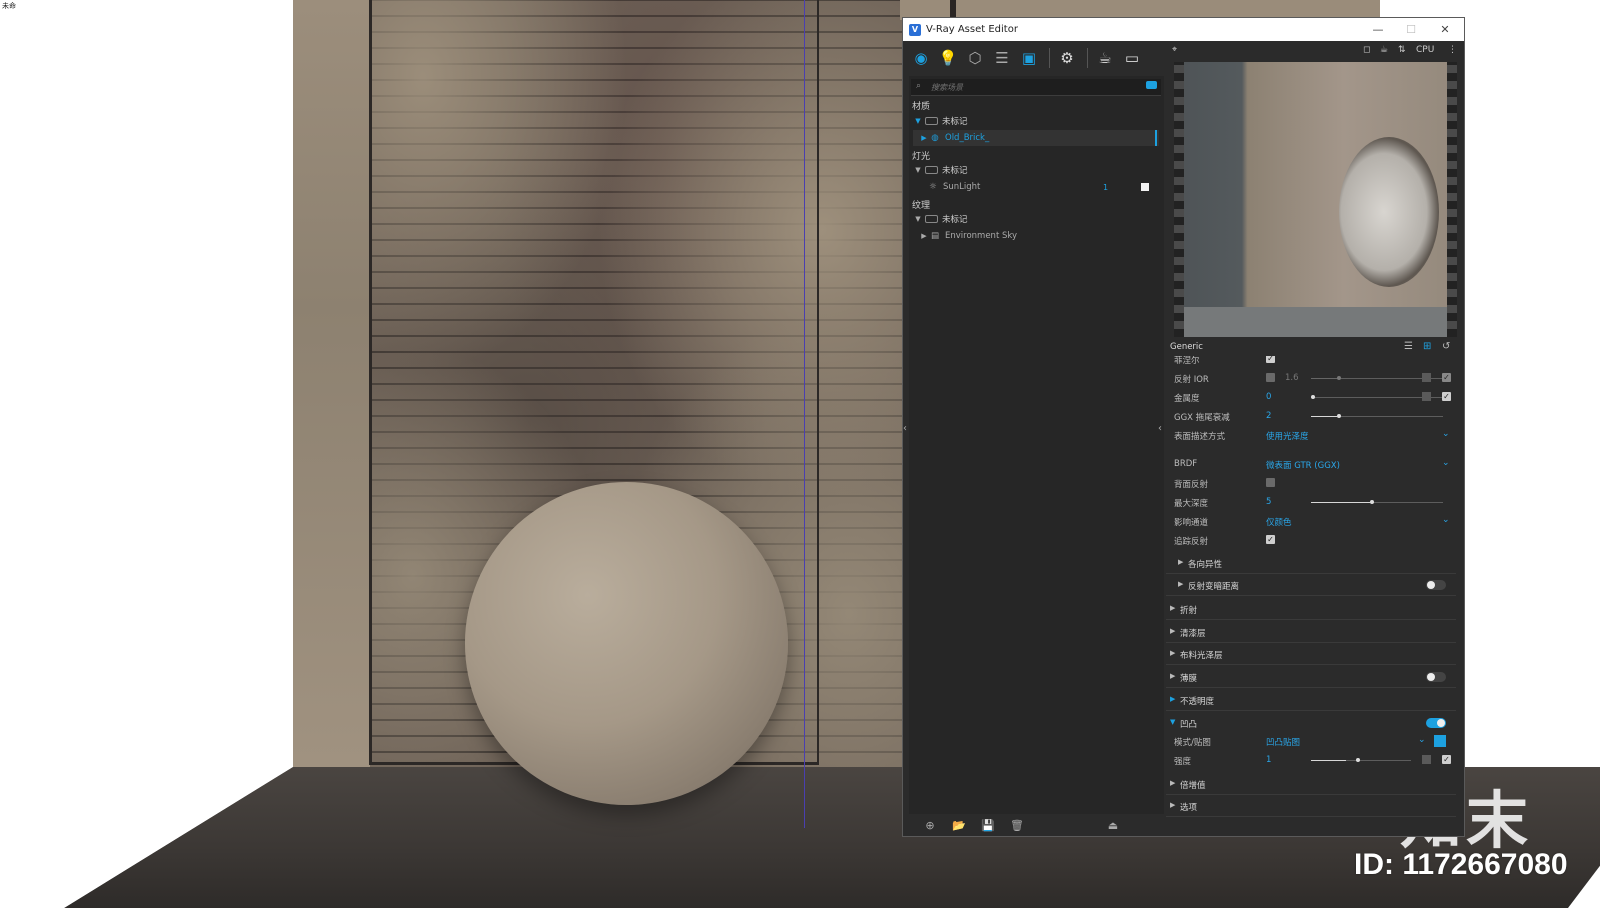 This screenshot has width=1600, height=908. Describe the element at coordinates (1067, 58) in the screenshot. I see `settings-icon: ⚙` at that location.